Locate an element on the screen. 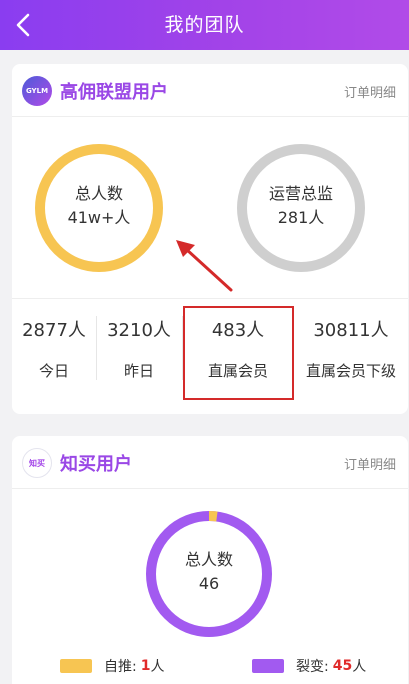  stat-today: 2877人 今日 is located at coordinates (54, 356).